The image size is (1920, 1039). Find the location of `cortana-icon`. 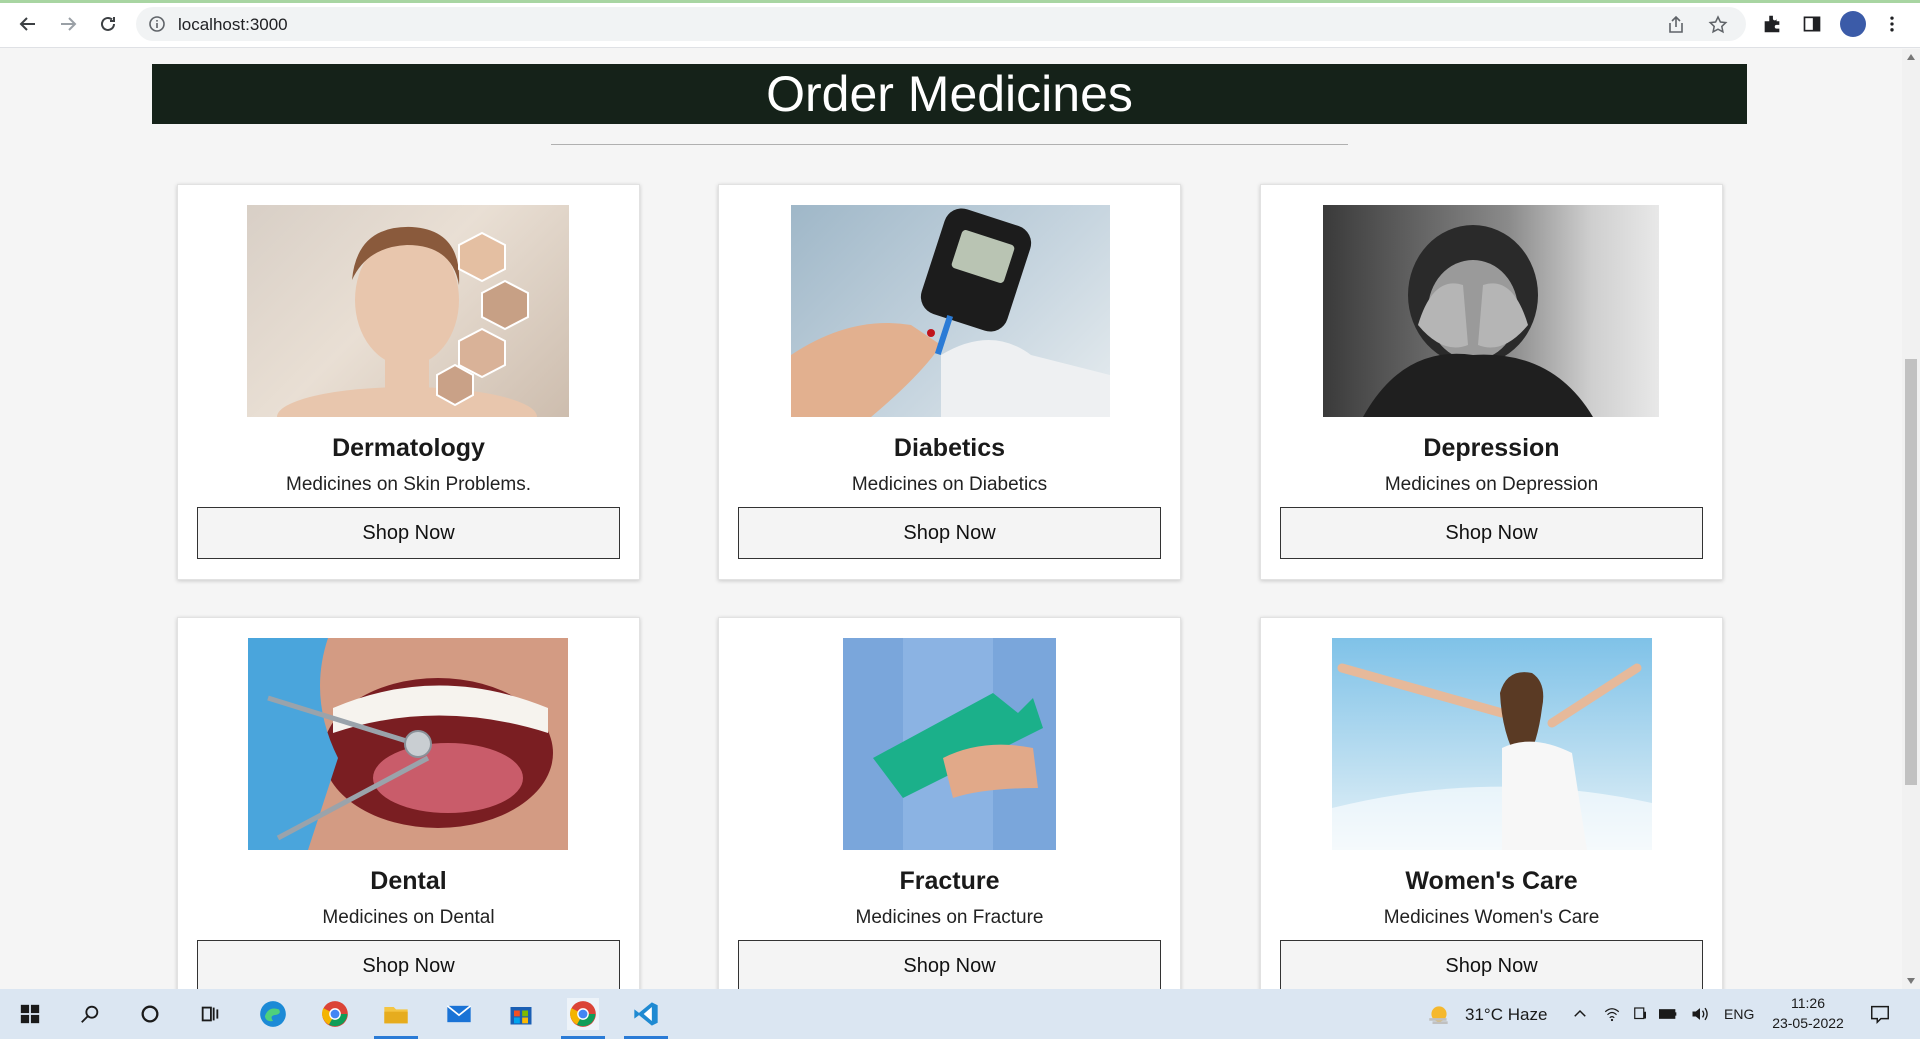

cortana-icon is located at coordinates (150, 1014).